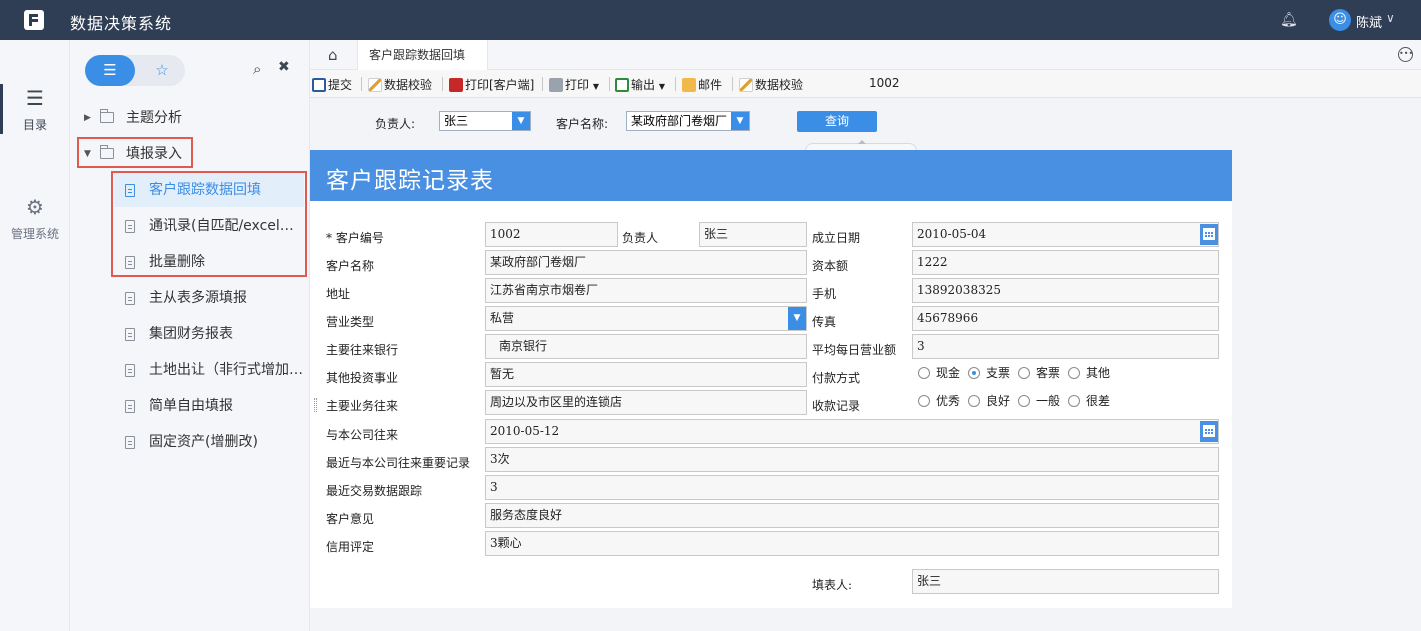 The image size is (1421, 631). I want to click on more-options-icon: •••, so click(1405, 54).